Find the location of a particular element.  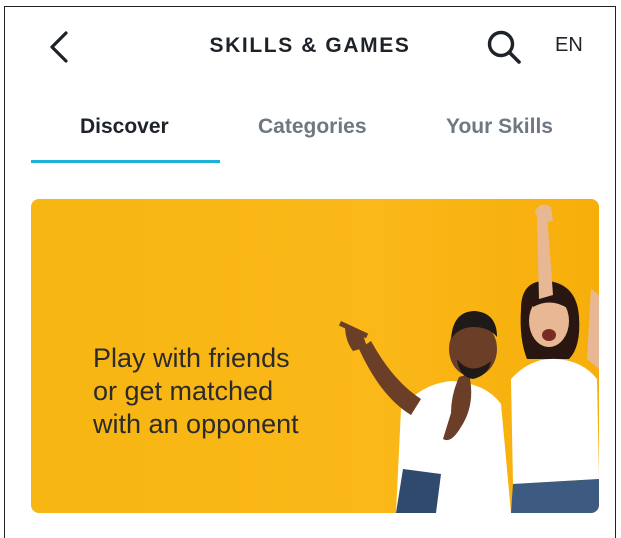

woman-figure is located at coordinates (555, 358).